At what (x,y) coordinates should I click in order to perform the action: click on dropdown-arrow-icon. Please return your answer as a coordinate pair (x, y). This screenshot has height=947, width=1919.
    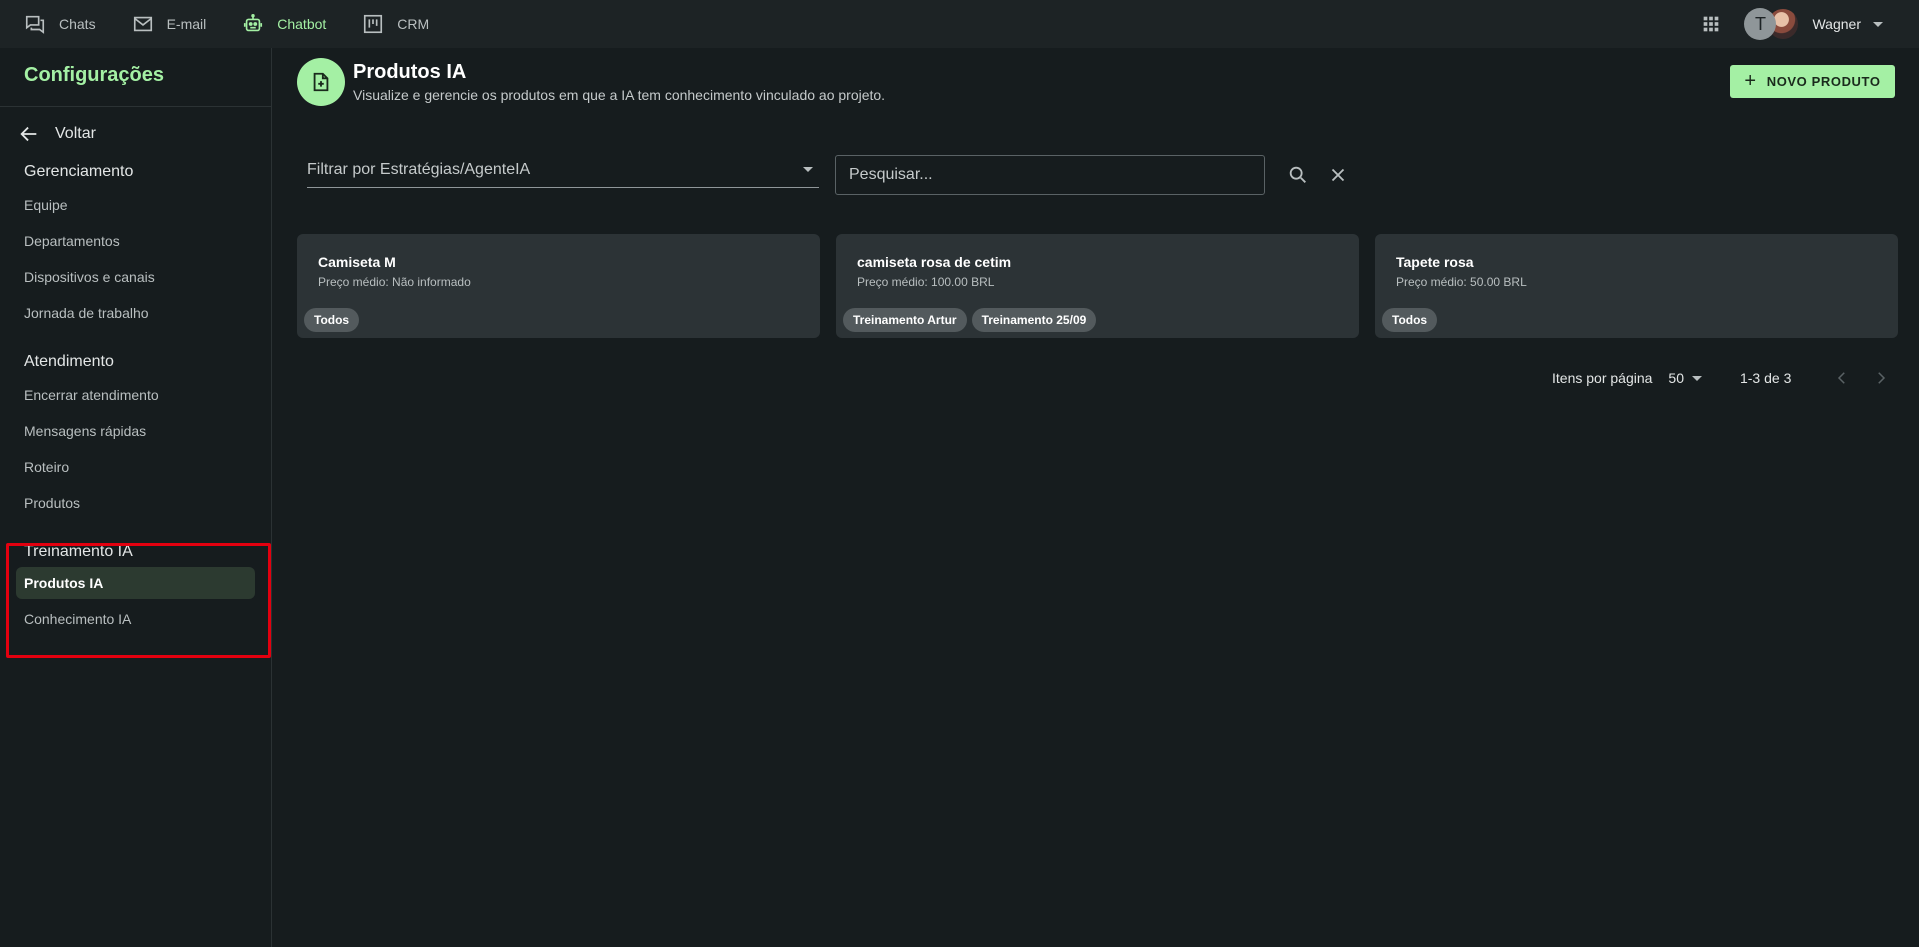
    Looking at the image, I should click on (808, 169).